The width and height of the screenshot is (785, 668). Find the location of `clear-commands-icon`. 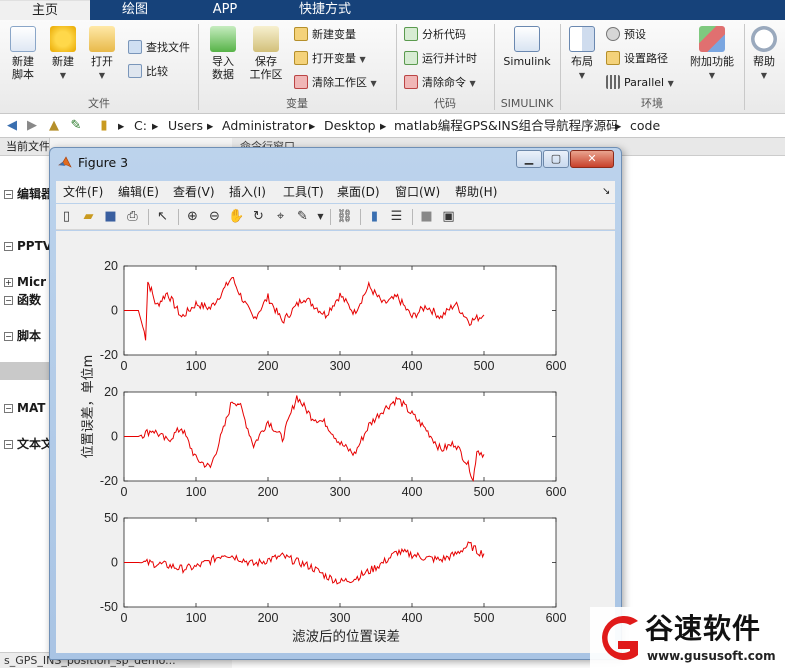

clear-commands-icon is located at coordinates (411, 82).